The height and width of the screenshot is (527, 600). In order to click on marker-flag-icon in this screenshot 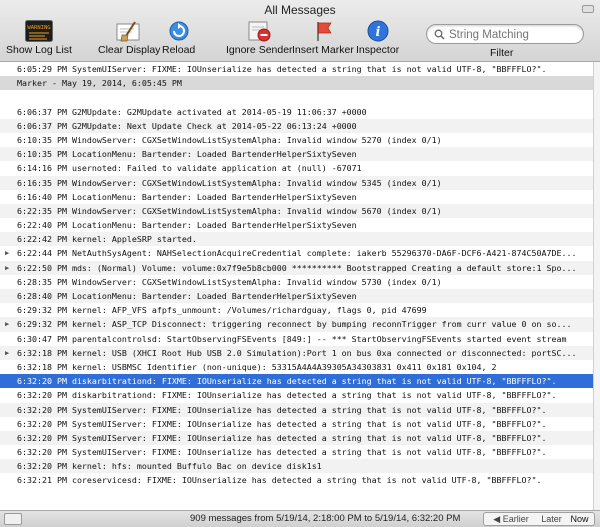, I will do `click(324, 31)`.